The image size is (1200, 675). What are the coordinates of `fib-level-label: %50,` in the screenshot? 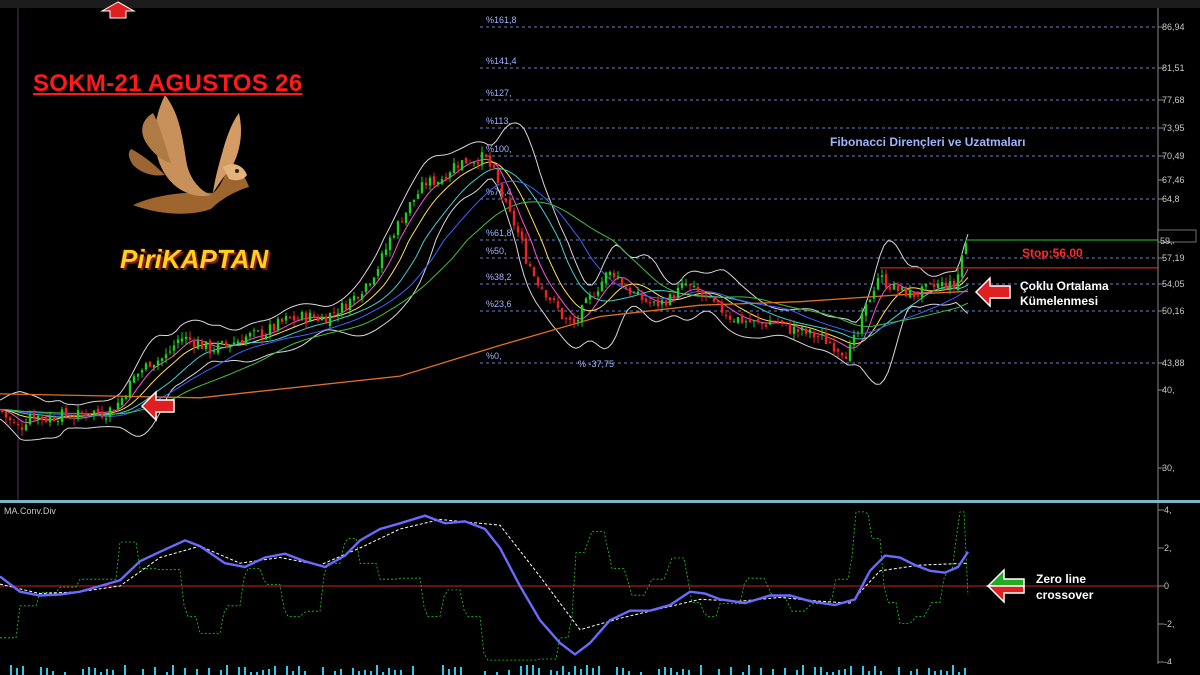 It's located at (496, 251).